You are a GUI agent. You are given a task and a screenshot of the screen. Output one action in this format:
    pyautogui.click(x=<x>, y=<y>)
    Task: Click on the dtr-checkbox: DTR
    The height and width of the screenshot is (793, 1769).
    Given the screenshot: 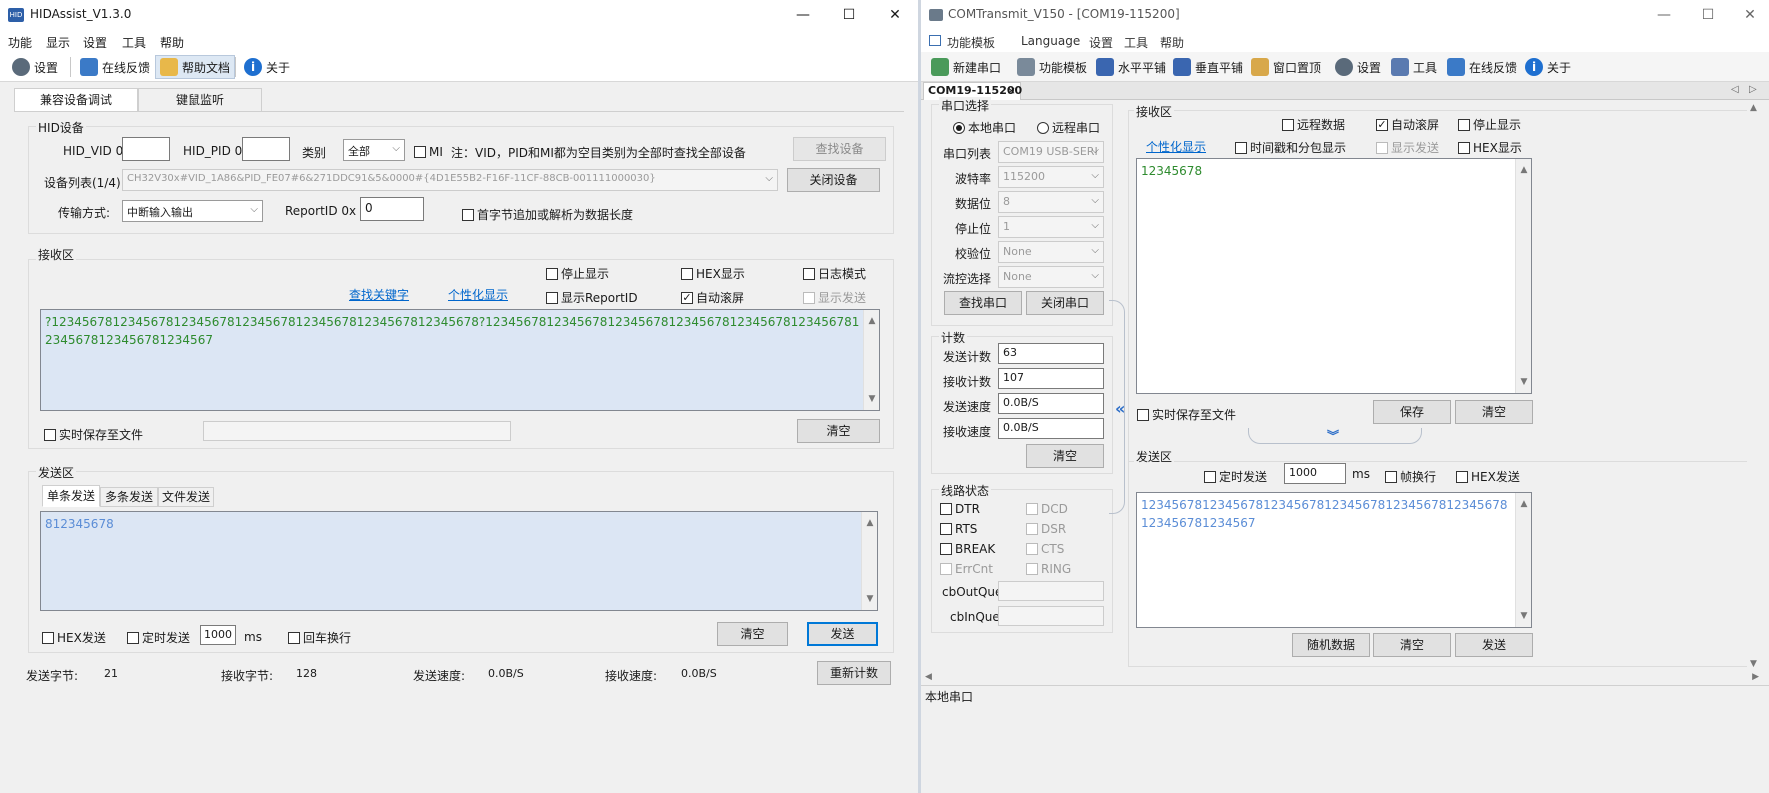 What is the action you would take?
    pyautogui.click(x=960, y=509)
    